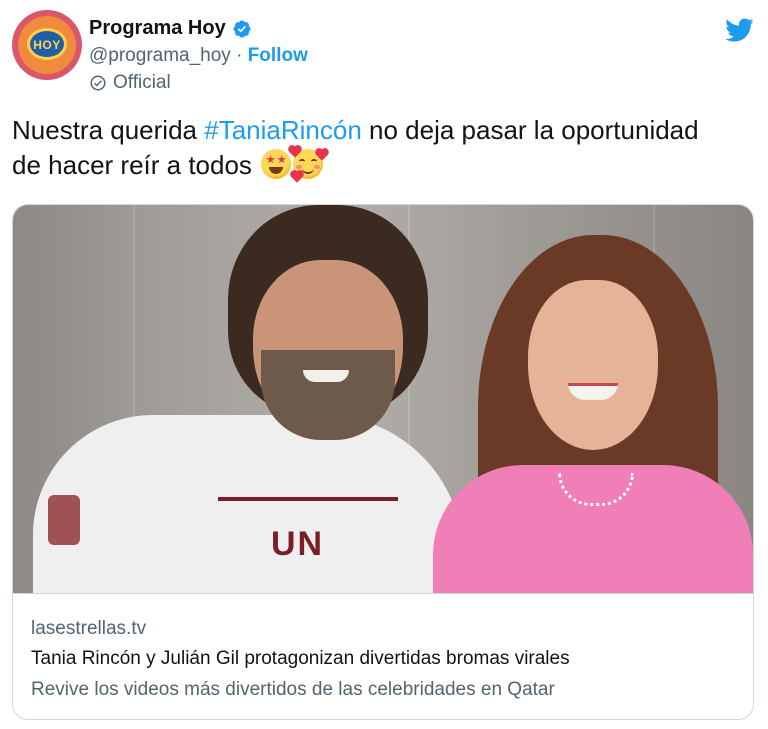 Image resolution: width=768 pixels, height=729 pixels. What do you see at coordinates (248, 504) in the screenshot?
I see `man-shirt` at bounding box center [248, 504].